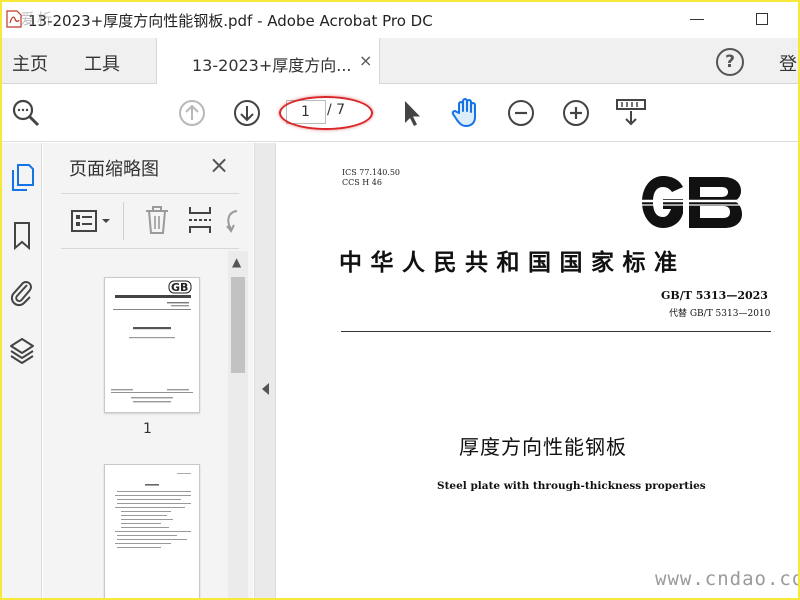 Image resolution: width=800 pixels, height=600 pixels. What do you see at coordinates (720, 314) in the screenshot?
I see `replaced-standard: 代替 GB/T 5313—2010` at bounding box center [720, 314].